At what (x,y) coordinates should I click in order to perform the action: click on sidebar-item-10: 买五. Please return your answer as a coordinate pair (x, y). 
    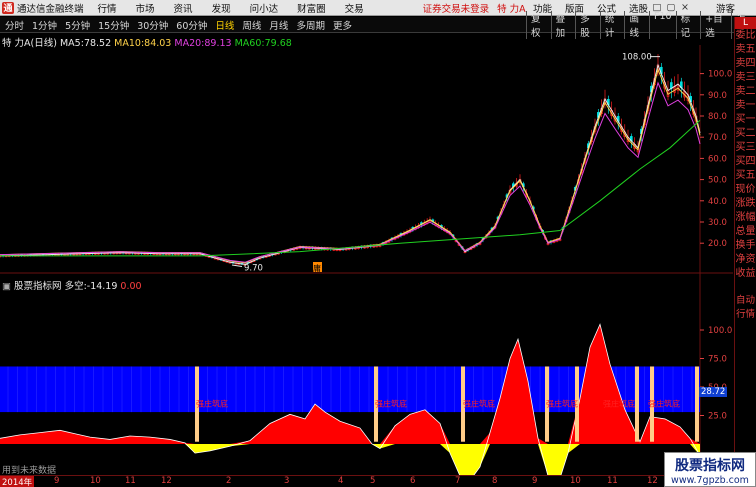
    Looking at the image, I should click on (745, 176).